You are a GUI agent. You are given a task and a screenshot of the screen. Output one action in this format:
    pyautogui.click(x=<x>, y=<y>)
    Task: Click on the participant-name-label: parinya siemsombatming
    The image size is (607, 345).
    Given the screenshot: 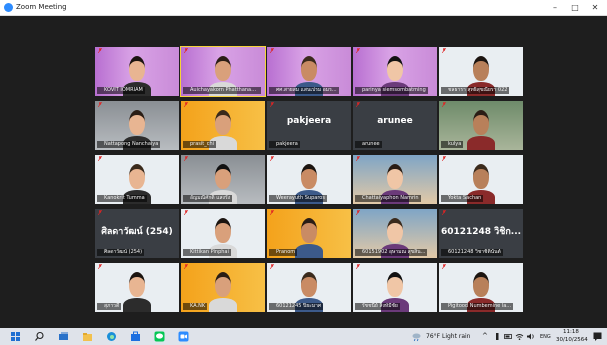 What is the action you would take?
    pyautogui.click(x=391, y=90)
    